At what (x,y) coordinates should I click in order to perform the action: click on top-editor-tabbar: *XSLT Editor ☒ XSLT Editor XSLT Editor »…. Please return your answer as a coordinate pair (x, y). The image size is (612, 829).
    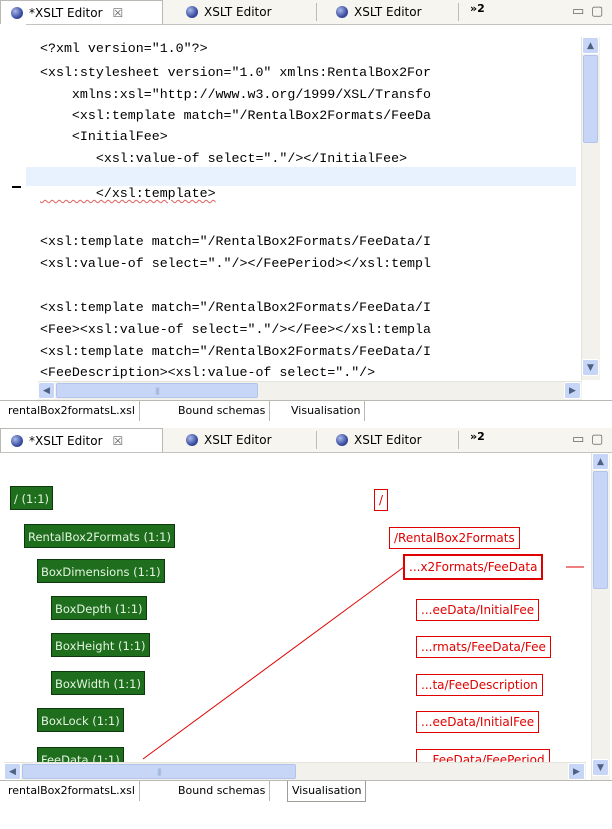
    Looking at the image, I should click on (306, 12).